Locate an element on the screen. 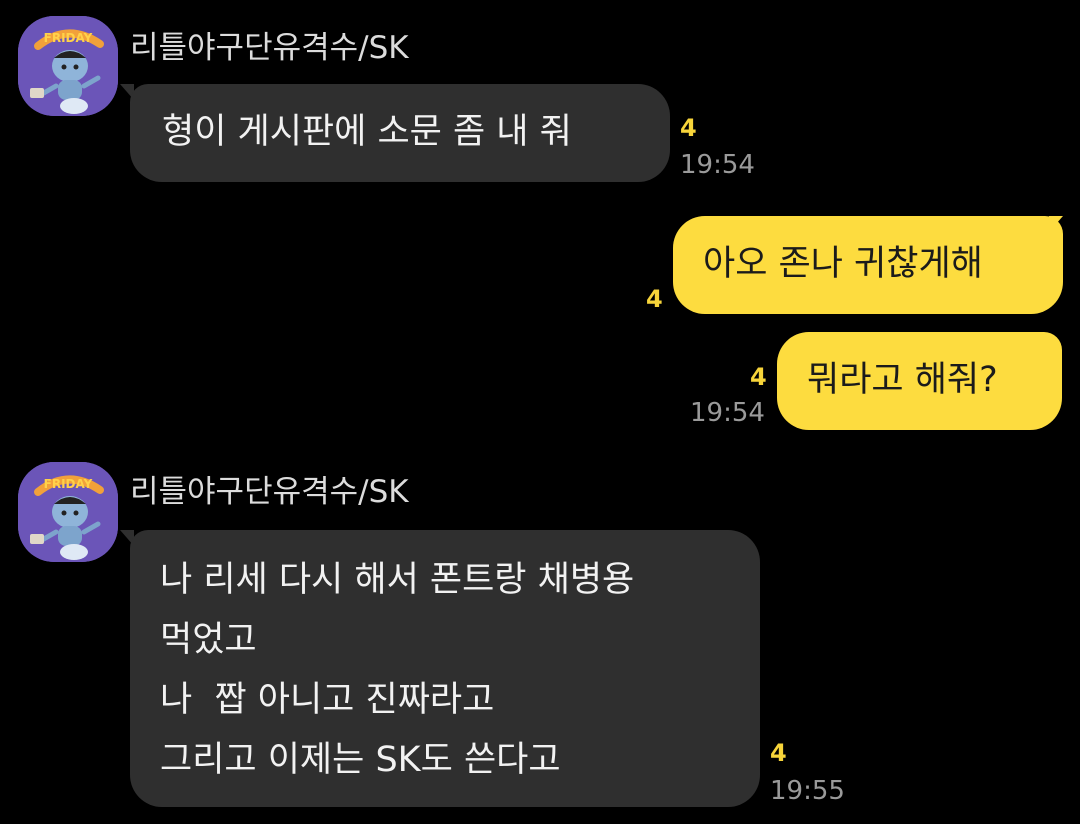 The width and height of the screenshot is (1080, 824). message-text-line: 그리고 이제는 SK도 쓴다고 is located at coordinates (360, 760).